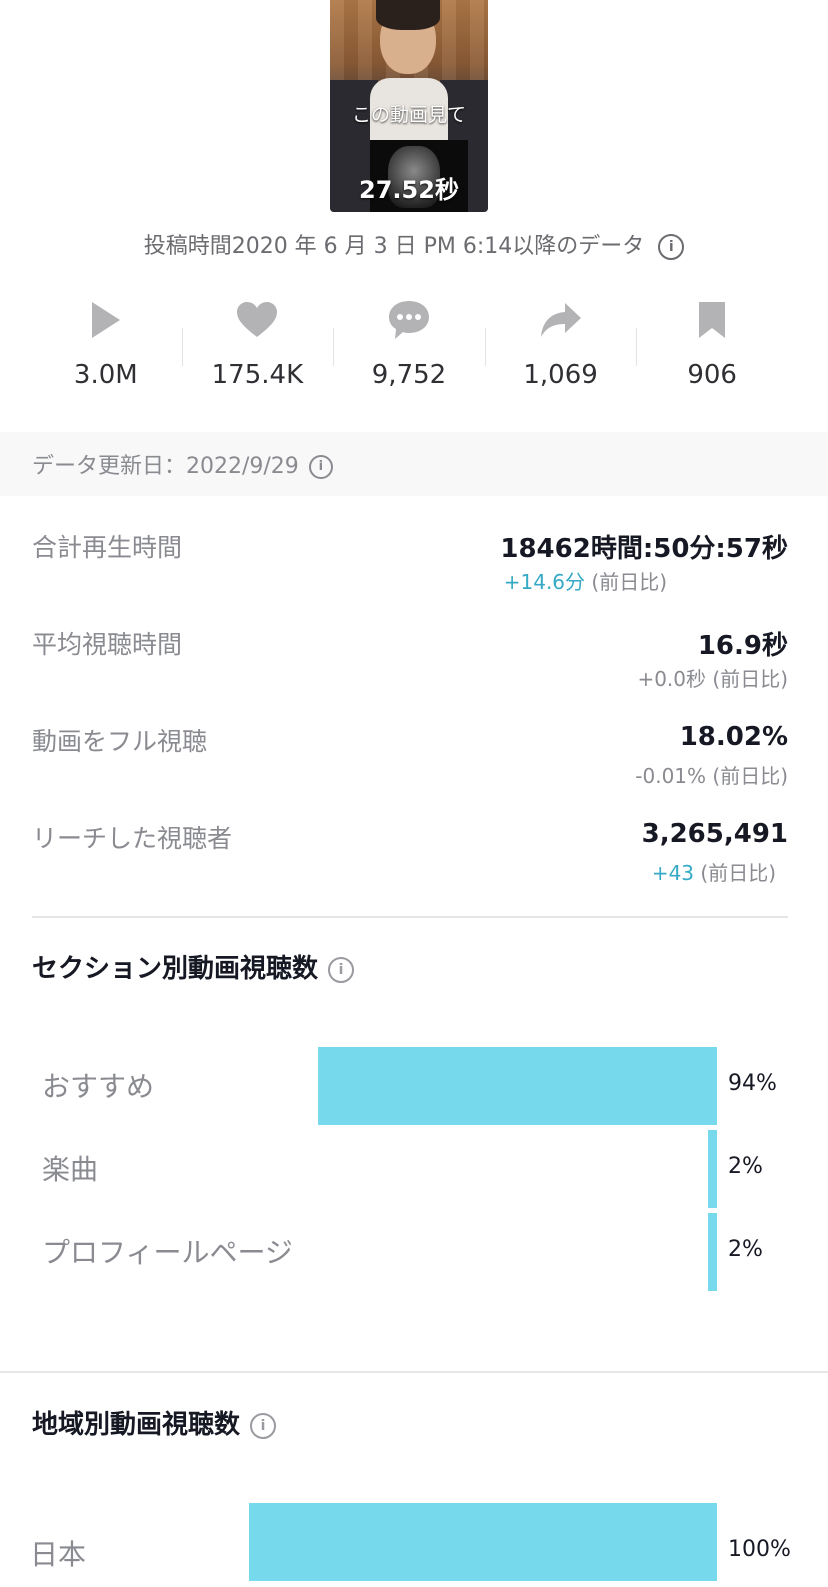 The width and height of the screenshot is (828, 1587). What do you see at coordinates (132, 838) in the screenshot?
I see `metric-label: リーチした視聴者` at bounding box center [132, 838].